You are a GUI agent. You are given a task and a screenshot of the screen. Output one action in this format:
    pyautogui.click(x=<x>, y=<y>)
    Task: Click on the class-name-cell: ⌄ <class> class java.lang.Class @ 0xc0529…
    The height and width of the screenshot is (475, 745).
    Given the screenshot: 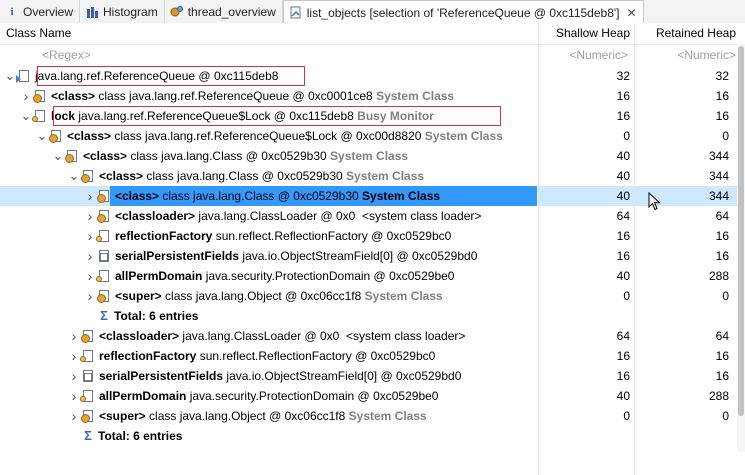 What is the action you would take?
    pyautogui.click(x=293, y=156)
    